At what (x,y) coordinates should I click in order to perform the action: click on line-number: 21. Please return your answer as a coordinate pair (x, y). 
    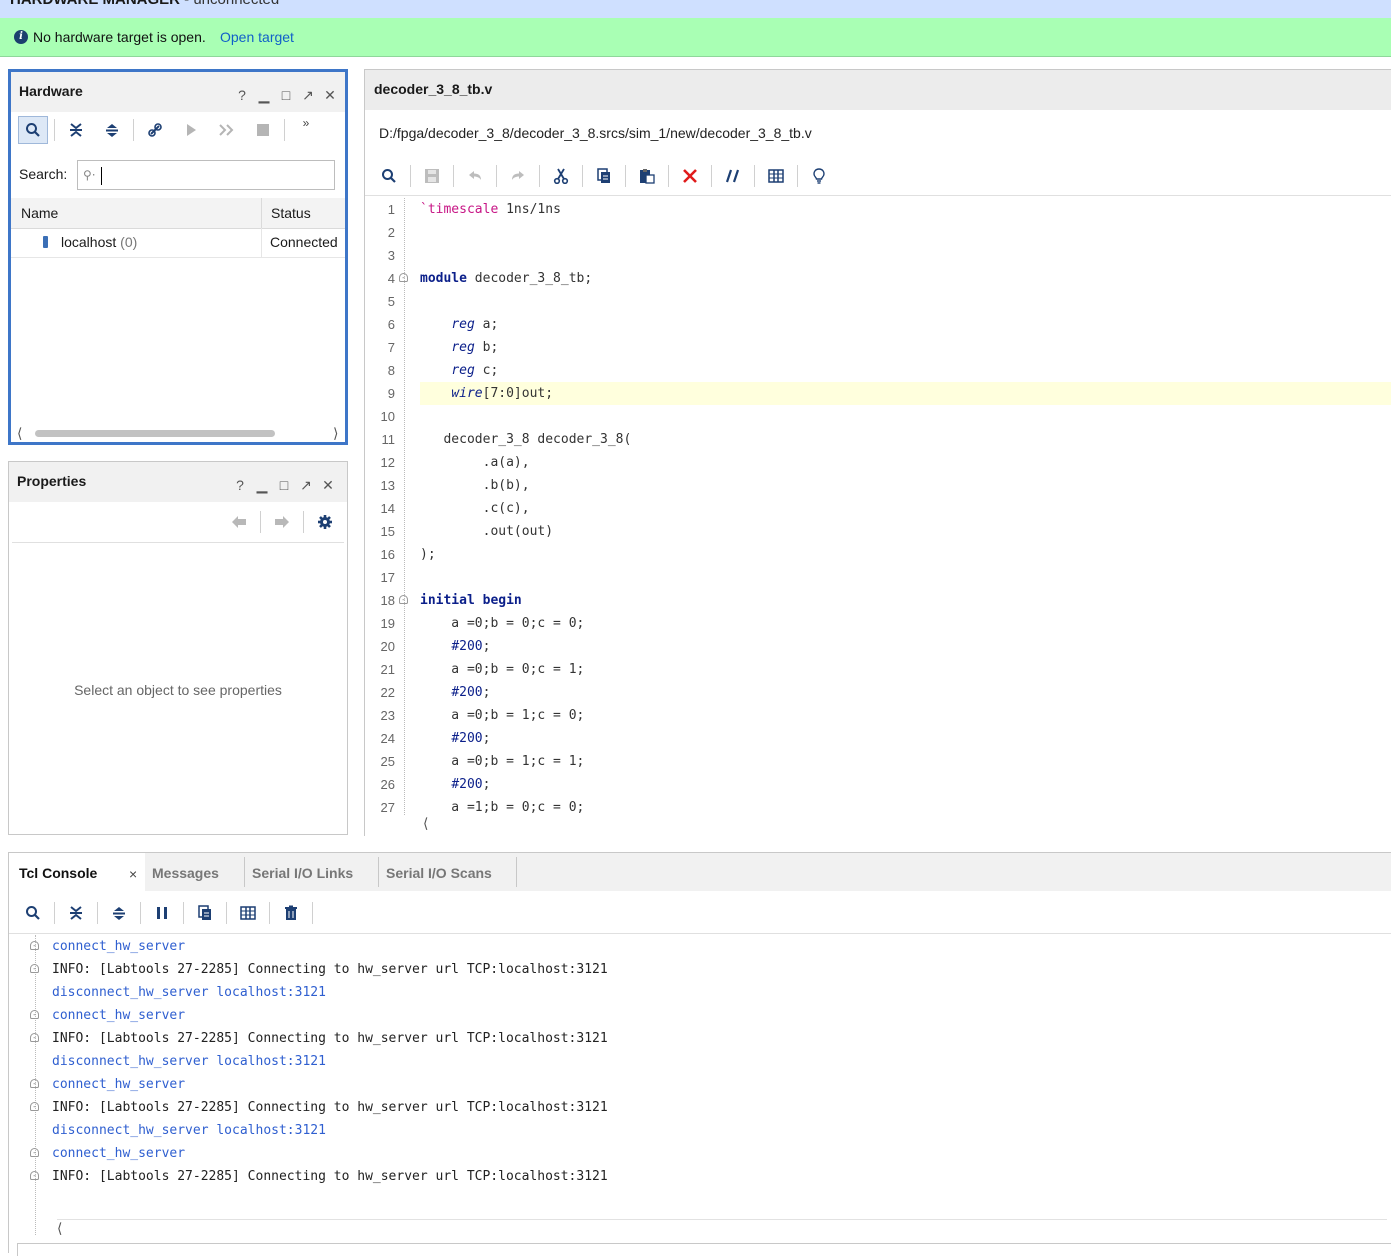
    Looking at the image, I should click on (387, 669).